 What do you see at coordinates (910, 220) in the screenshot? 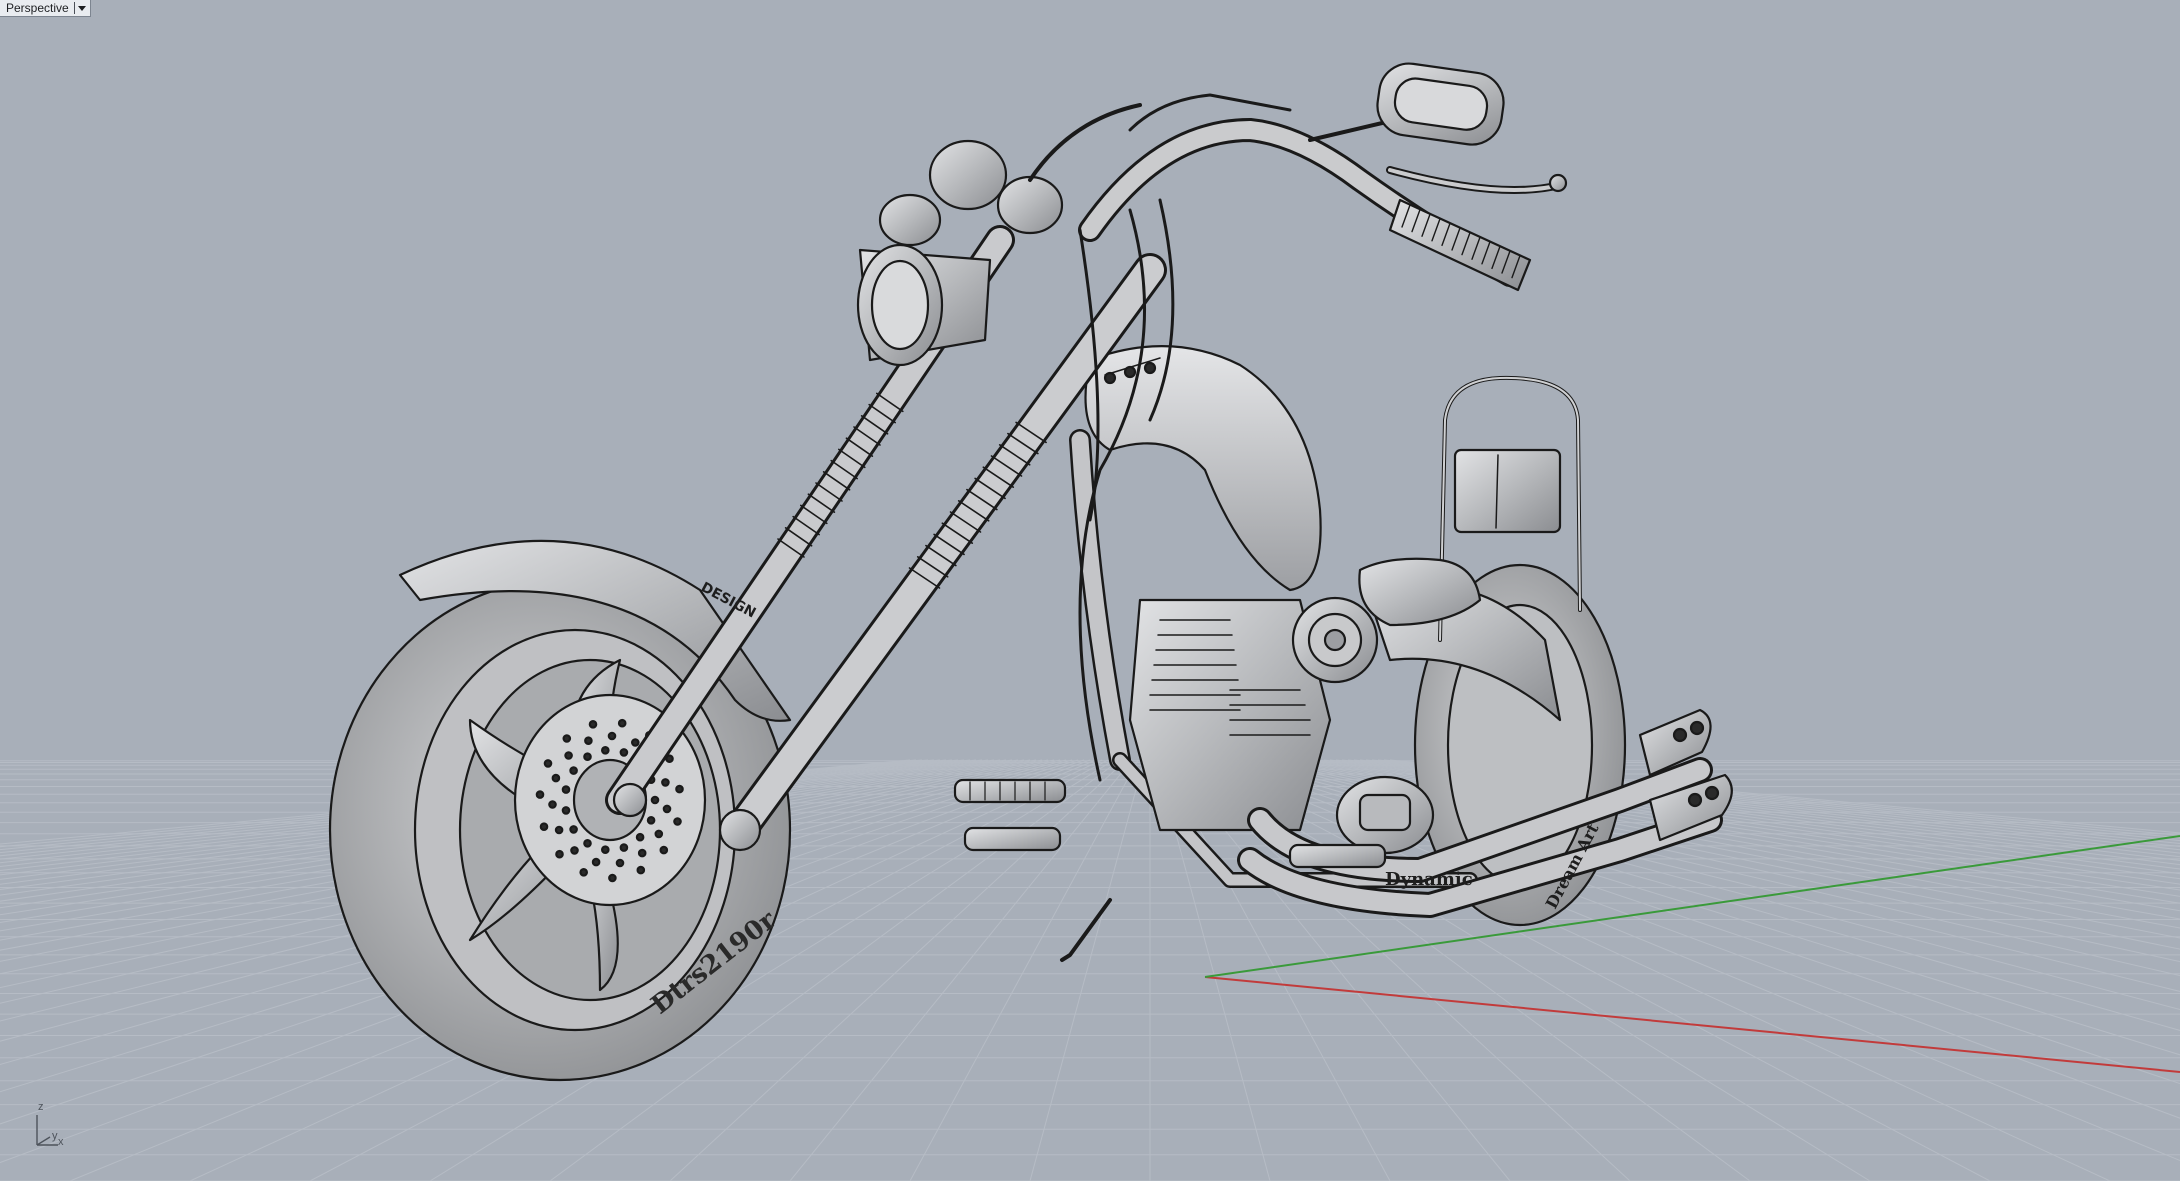
I see `gauge-left` at bounding box center [910, 220].